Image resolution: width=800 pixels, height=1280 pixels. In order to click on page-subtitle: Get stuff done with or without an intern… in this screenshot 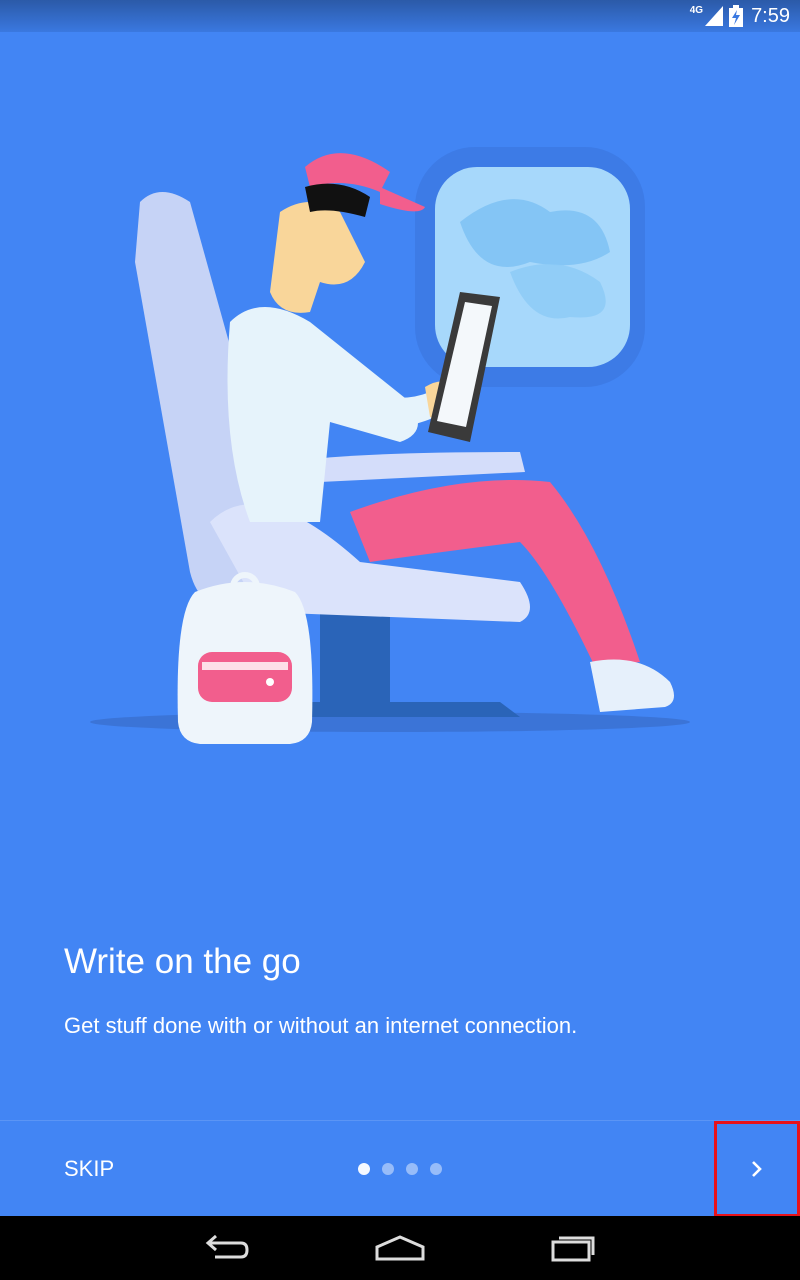, I will do `click(321, 1025)`.